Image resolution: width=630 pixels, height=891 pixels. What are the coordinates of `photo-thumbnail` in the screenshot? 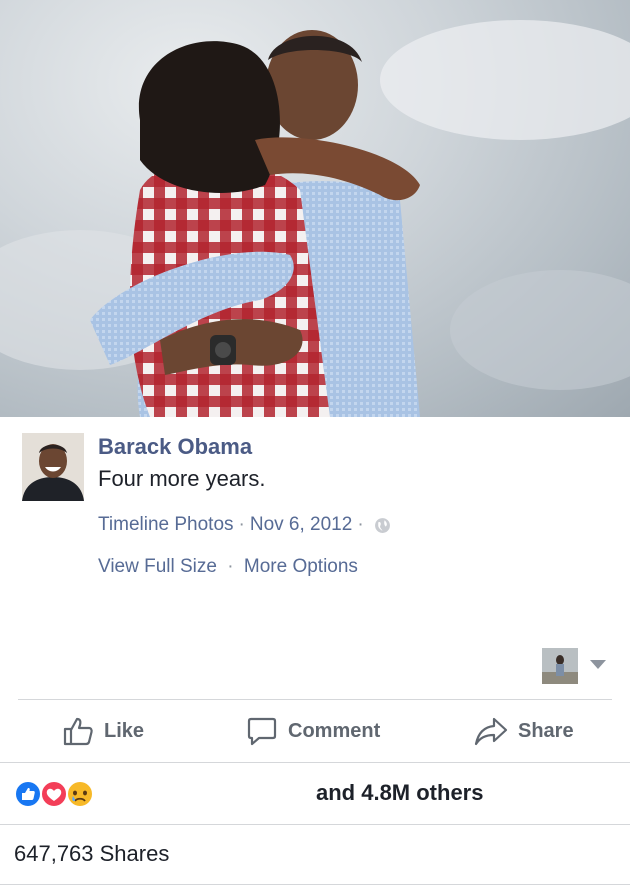 It's located at (560, 666).